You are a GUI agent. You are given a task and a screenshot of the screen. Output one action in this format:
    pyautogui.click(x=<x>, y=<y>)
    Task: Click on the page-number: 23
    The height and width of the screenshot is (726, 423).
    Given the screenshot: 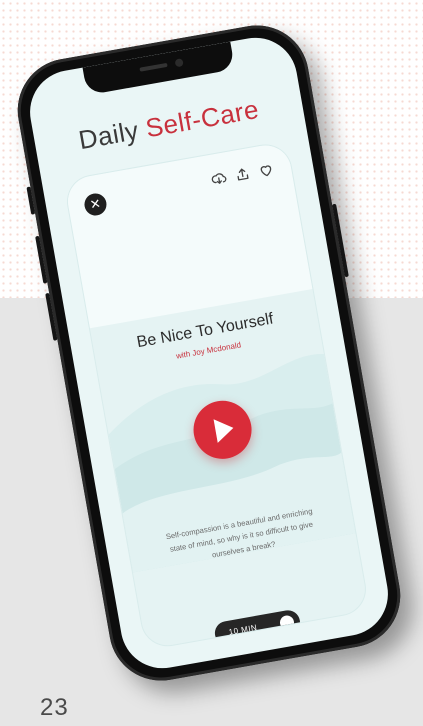 What is the action you would take?
    pyautogui.click(x=54, y=707)
    